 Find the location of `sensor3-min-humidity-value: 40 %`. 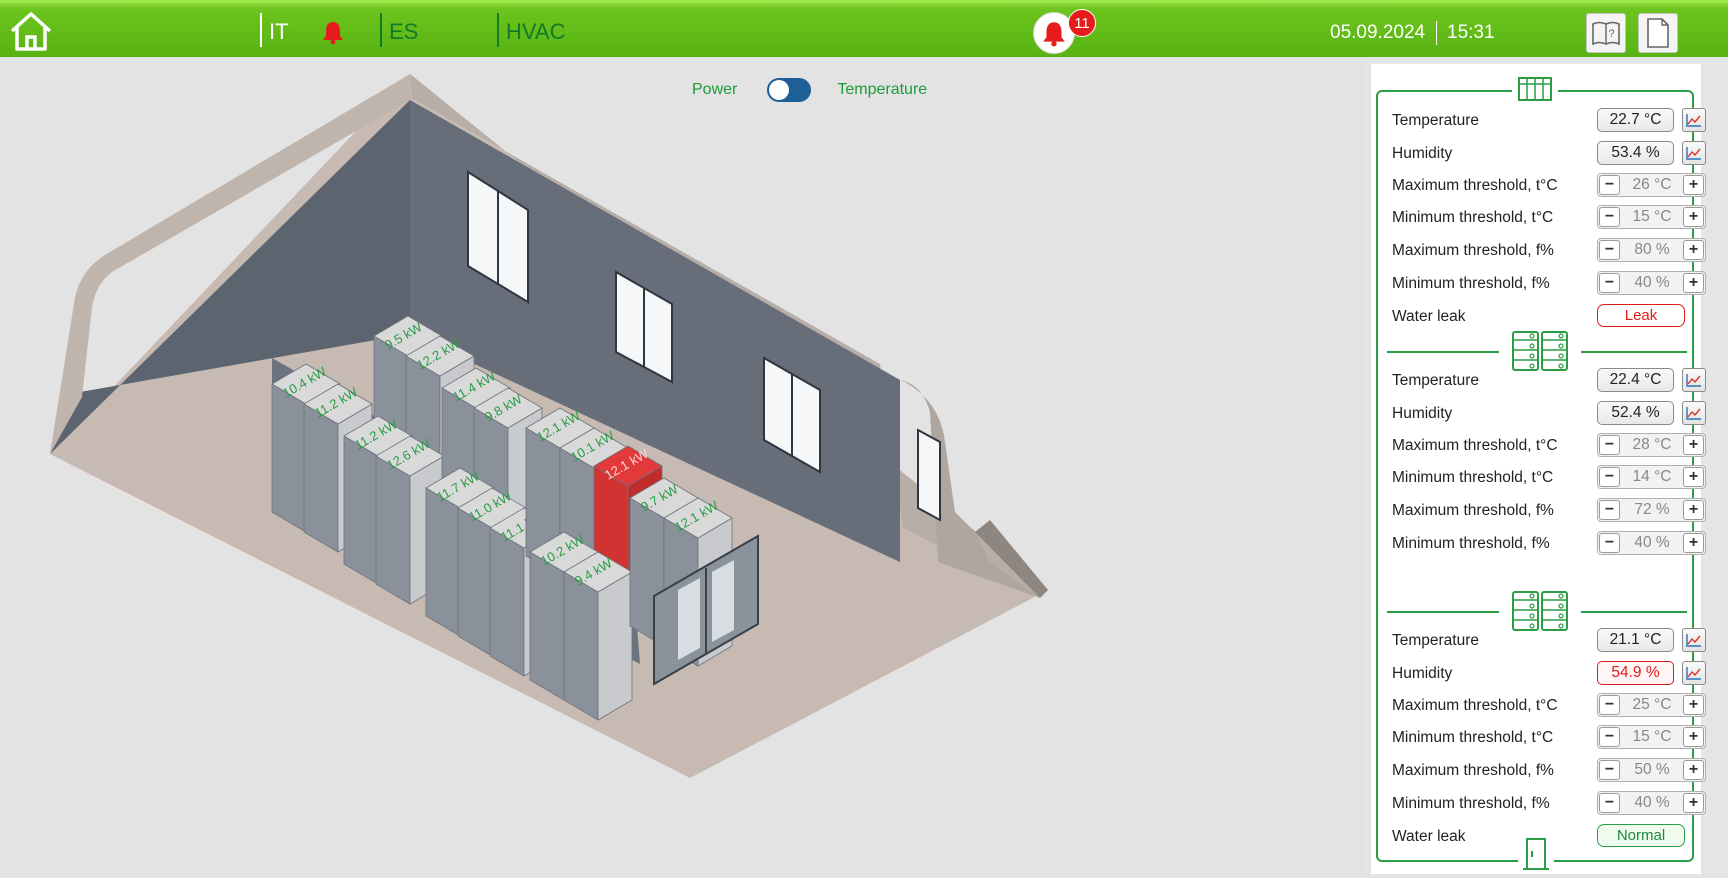

sensor3-min-humidity-value: 40 % is located at coordinates (1652, 802).